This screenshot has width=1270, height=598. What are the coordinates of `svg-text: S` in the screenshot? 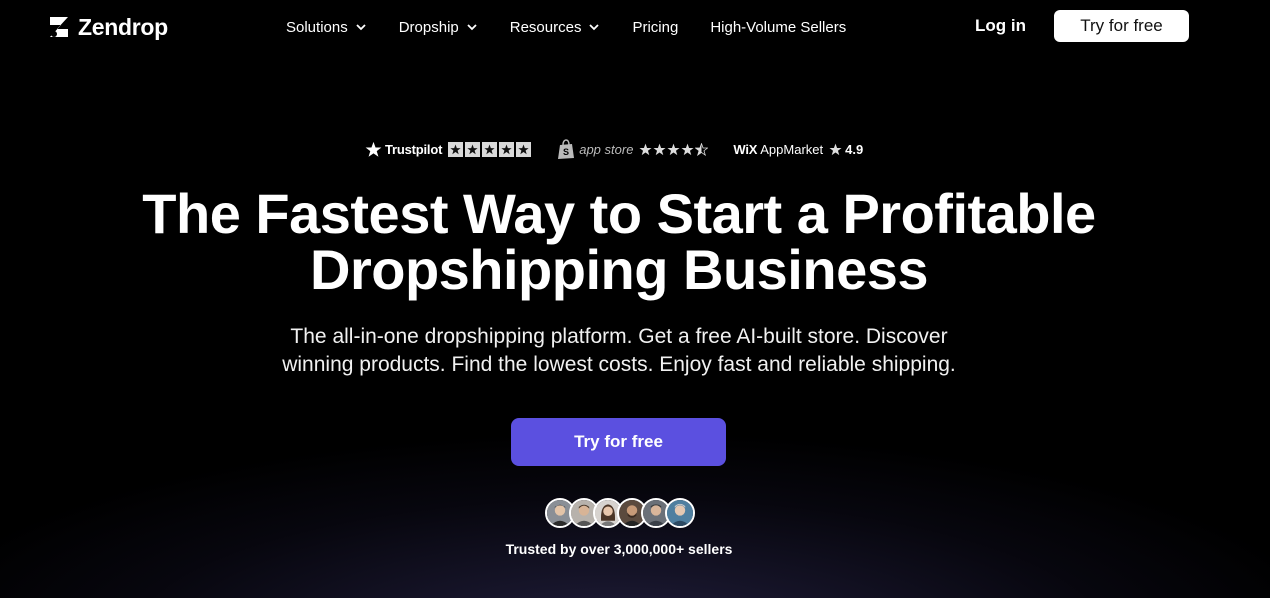 It's located at (566, 152).